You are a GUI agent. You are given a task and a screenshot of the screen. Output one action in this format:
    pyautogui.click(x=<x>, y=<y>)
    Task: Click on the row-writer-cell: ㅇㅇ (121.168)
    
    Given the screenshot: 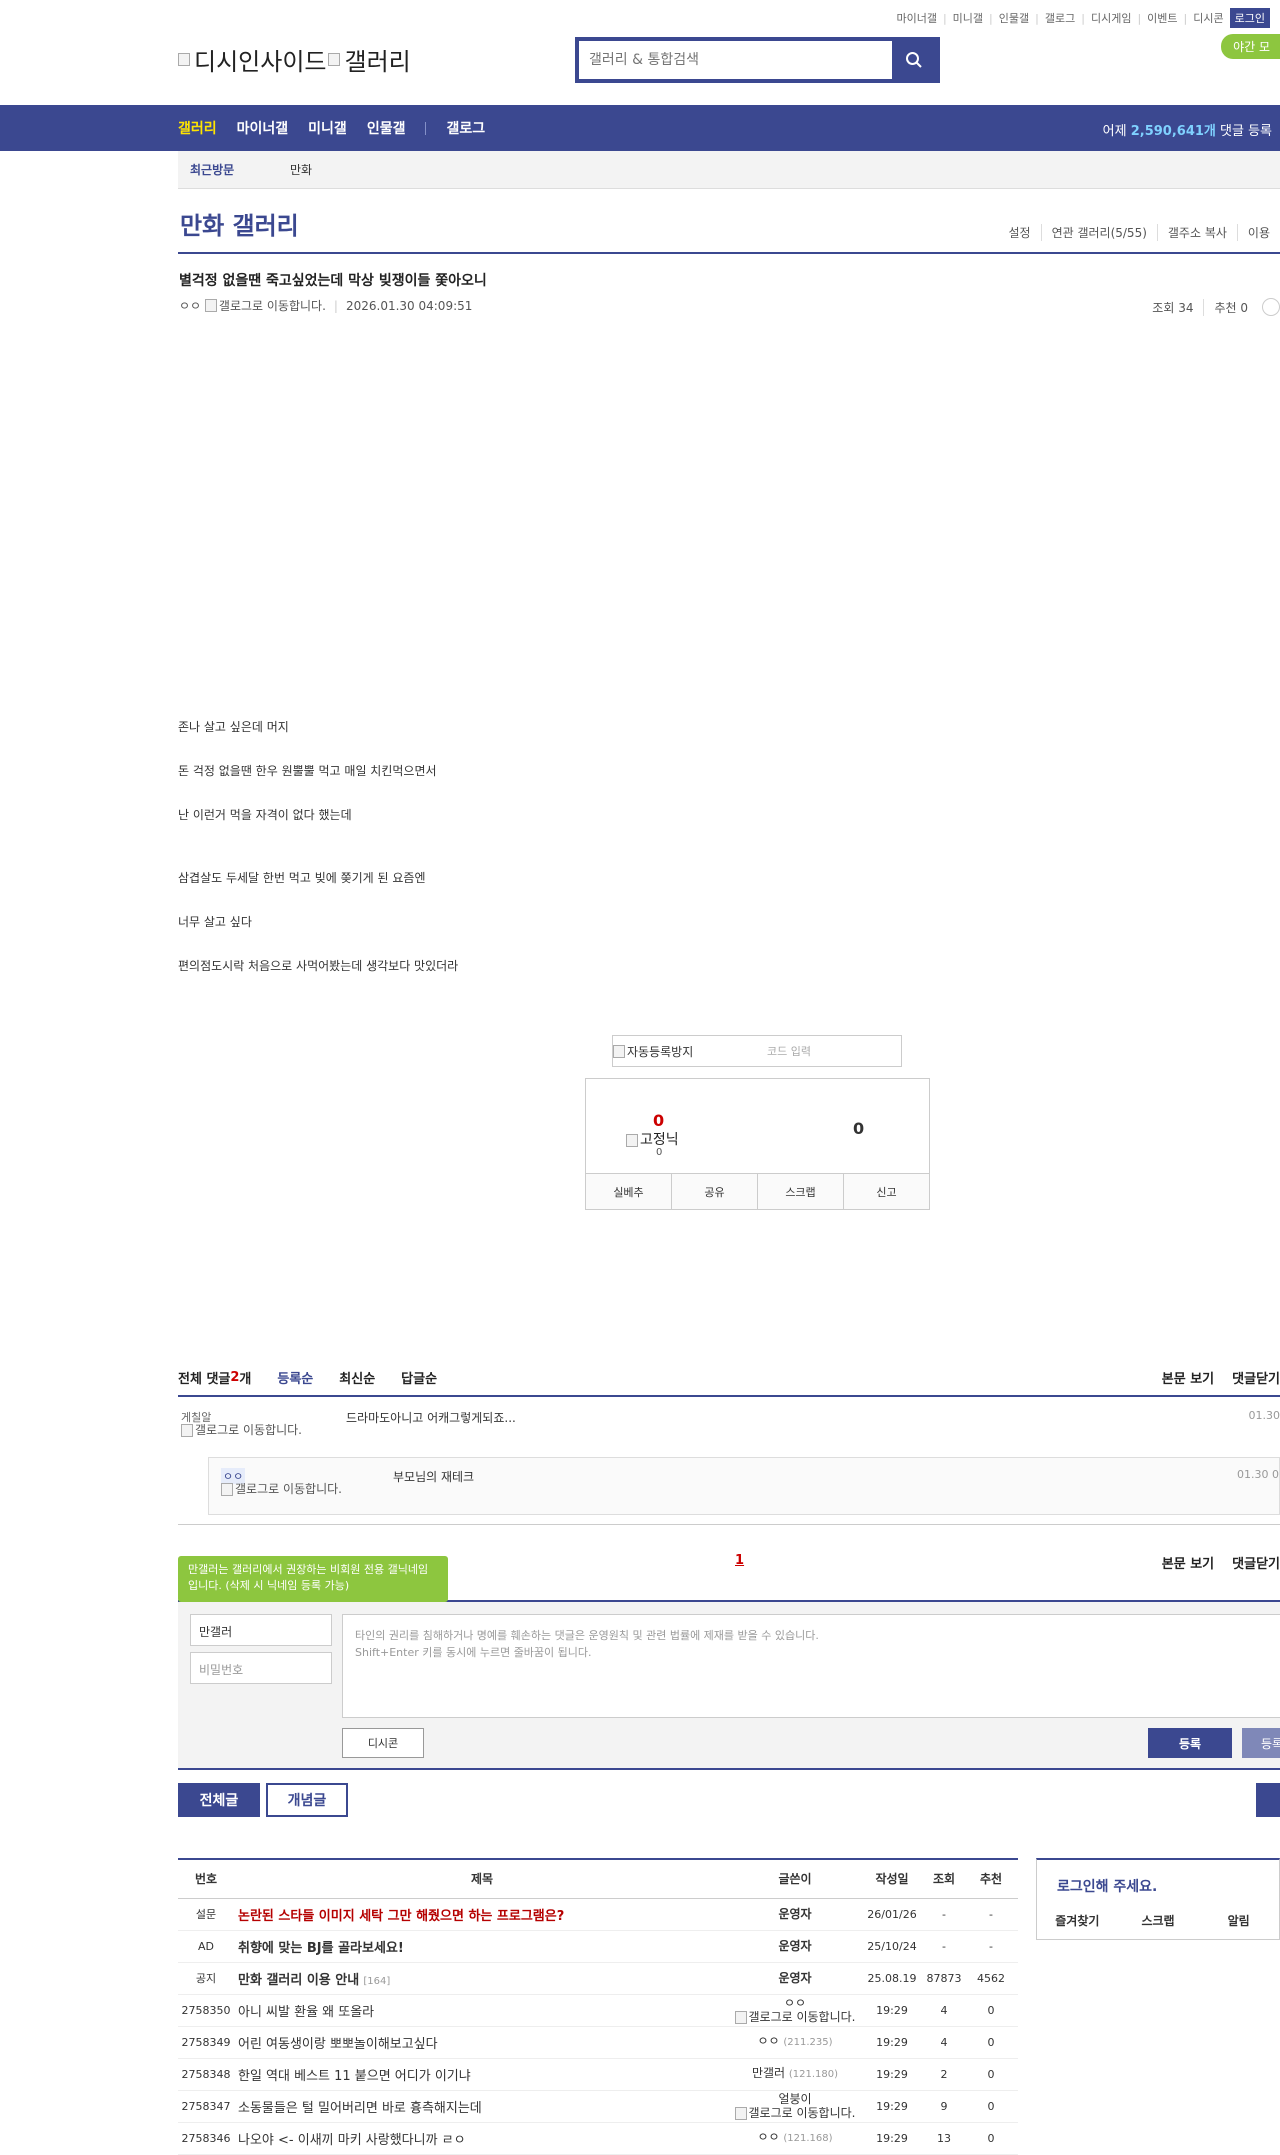 What is the action you would take?
    pyautogui.click(x=795, y=2138)
    